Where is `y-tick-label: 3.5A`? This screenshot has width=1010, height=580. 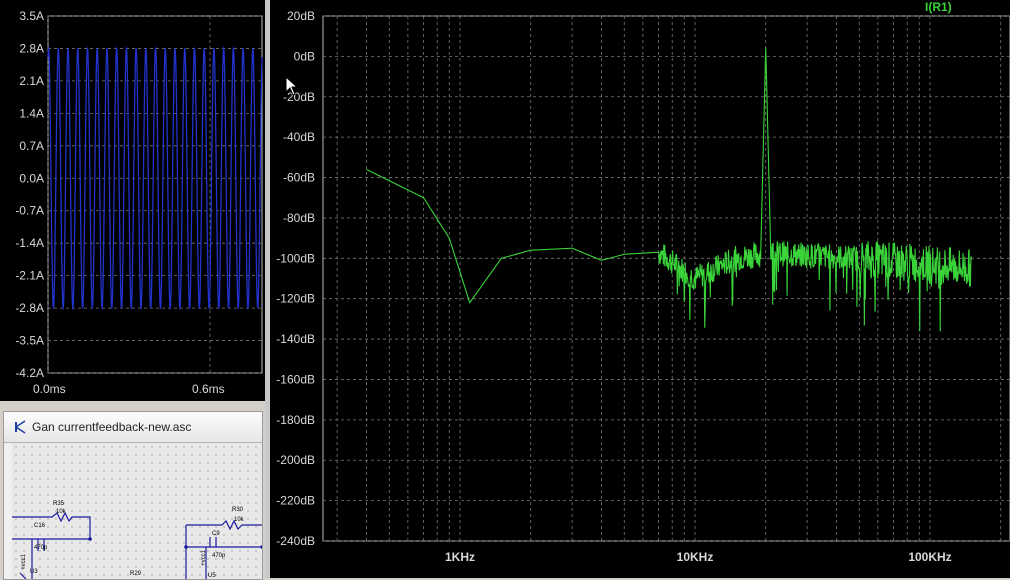 y-tick-label: 3.5A is located at coordinates (31, 16).